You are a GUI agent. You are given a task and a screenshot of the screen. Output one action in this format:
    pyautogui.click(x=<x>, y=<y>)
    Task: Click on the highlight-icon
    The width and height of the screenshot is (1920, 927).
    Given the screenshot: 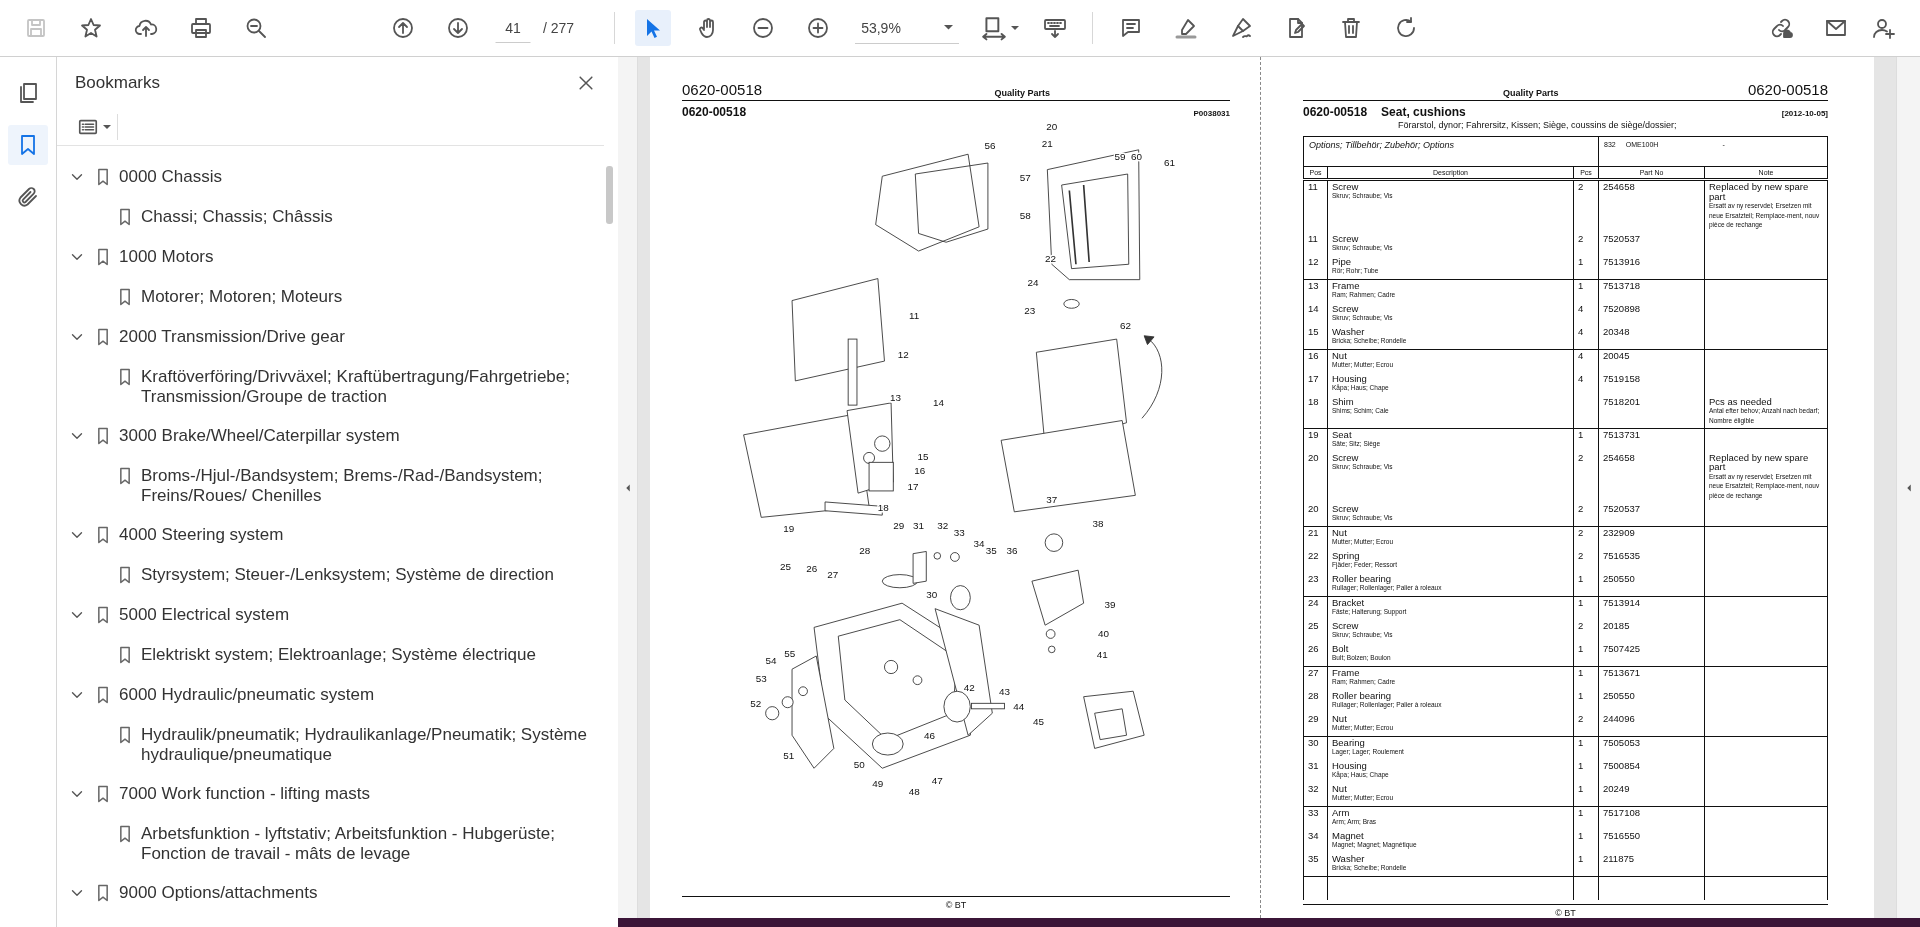 What is the action you would take?
    pyautogui.click(x=1186, y=28)
    